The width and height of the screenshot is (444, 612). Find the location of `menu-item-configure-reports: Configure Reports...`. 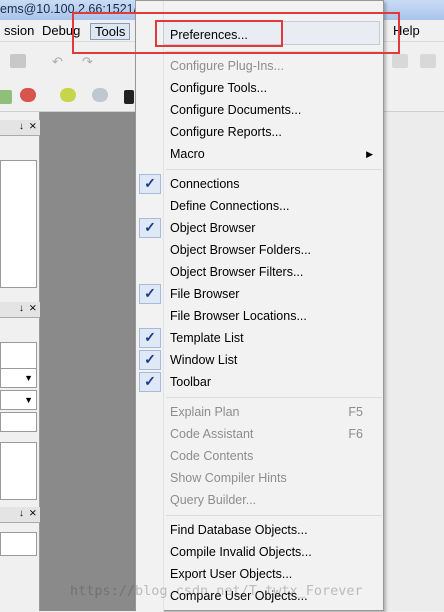

menu-item-configure-reports: Configure Reports... is located at coordinates (226, 132).